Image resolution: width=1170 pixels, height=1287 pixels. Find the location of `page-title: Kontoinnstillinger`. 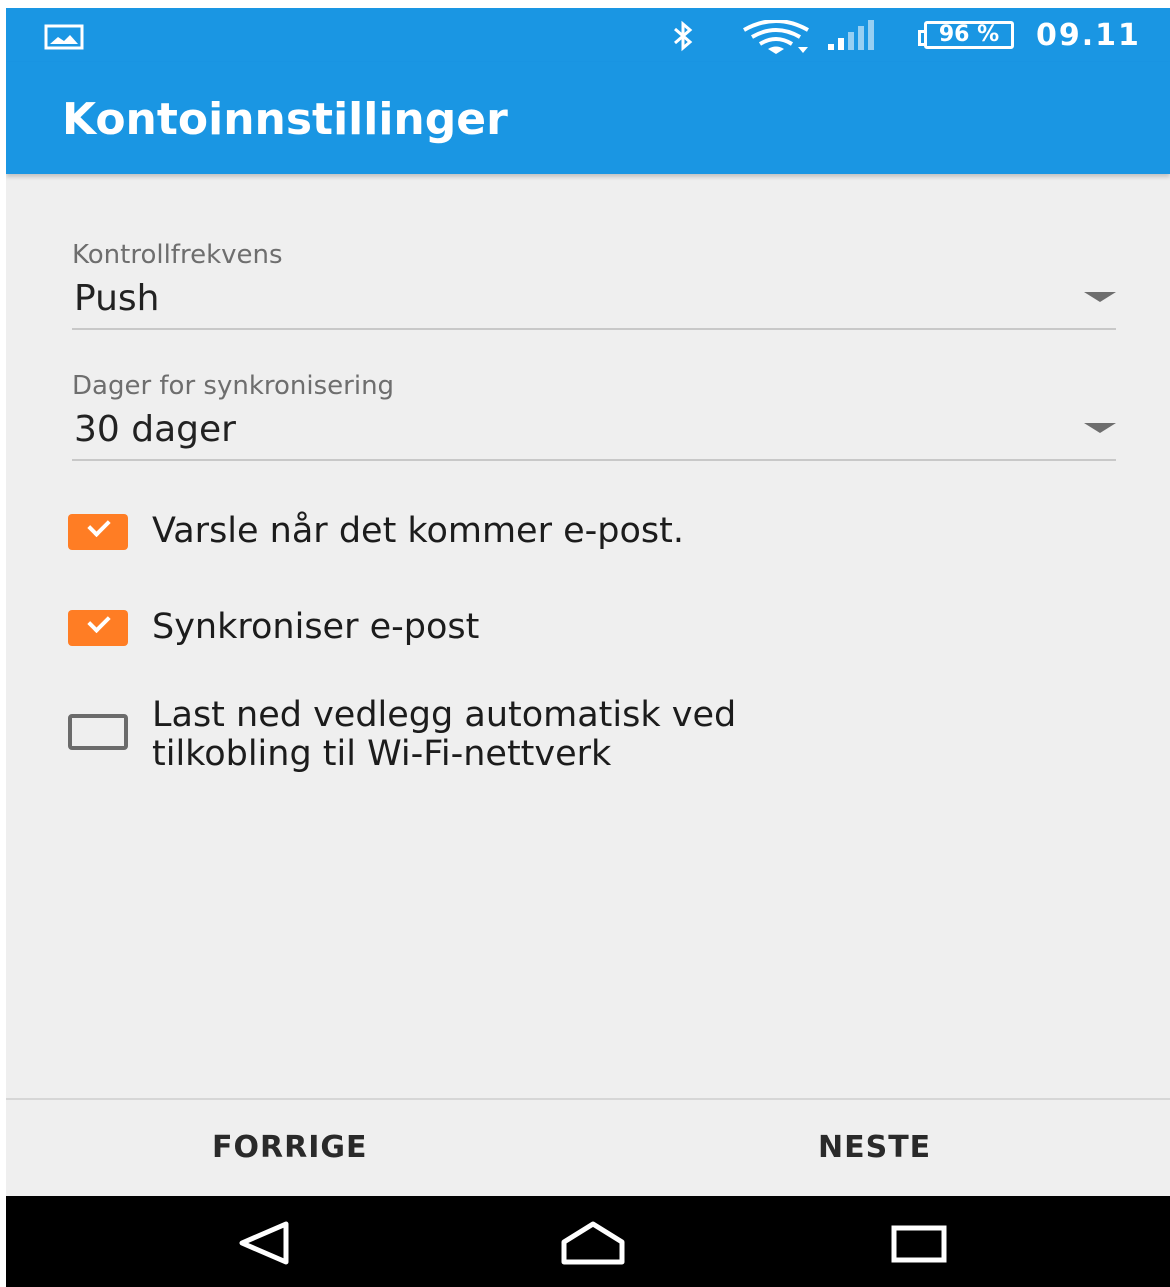

page-title: Kontoinnstillinger is located at coordinates (285, 119).